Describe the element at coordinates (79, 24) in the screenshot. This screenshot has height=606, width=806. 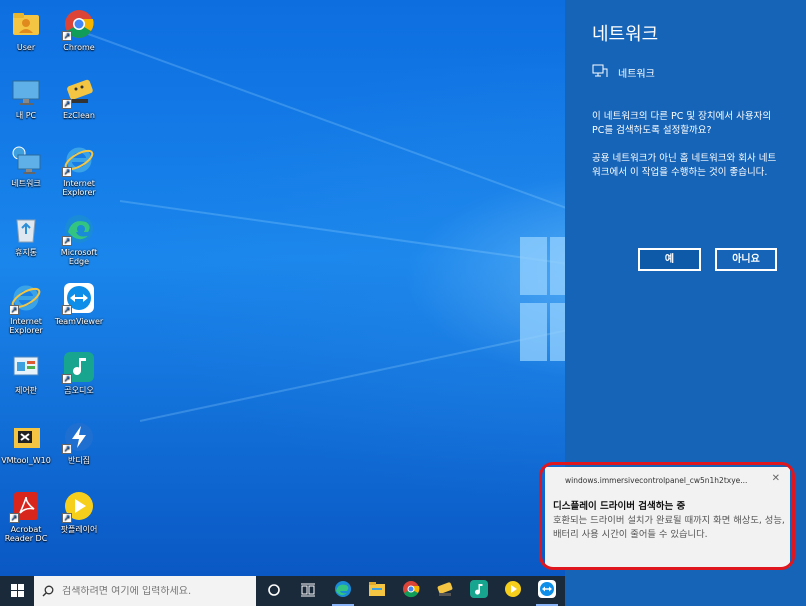
I see `chrome-icon: ↗` at that location.